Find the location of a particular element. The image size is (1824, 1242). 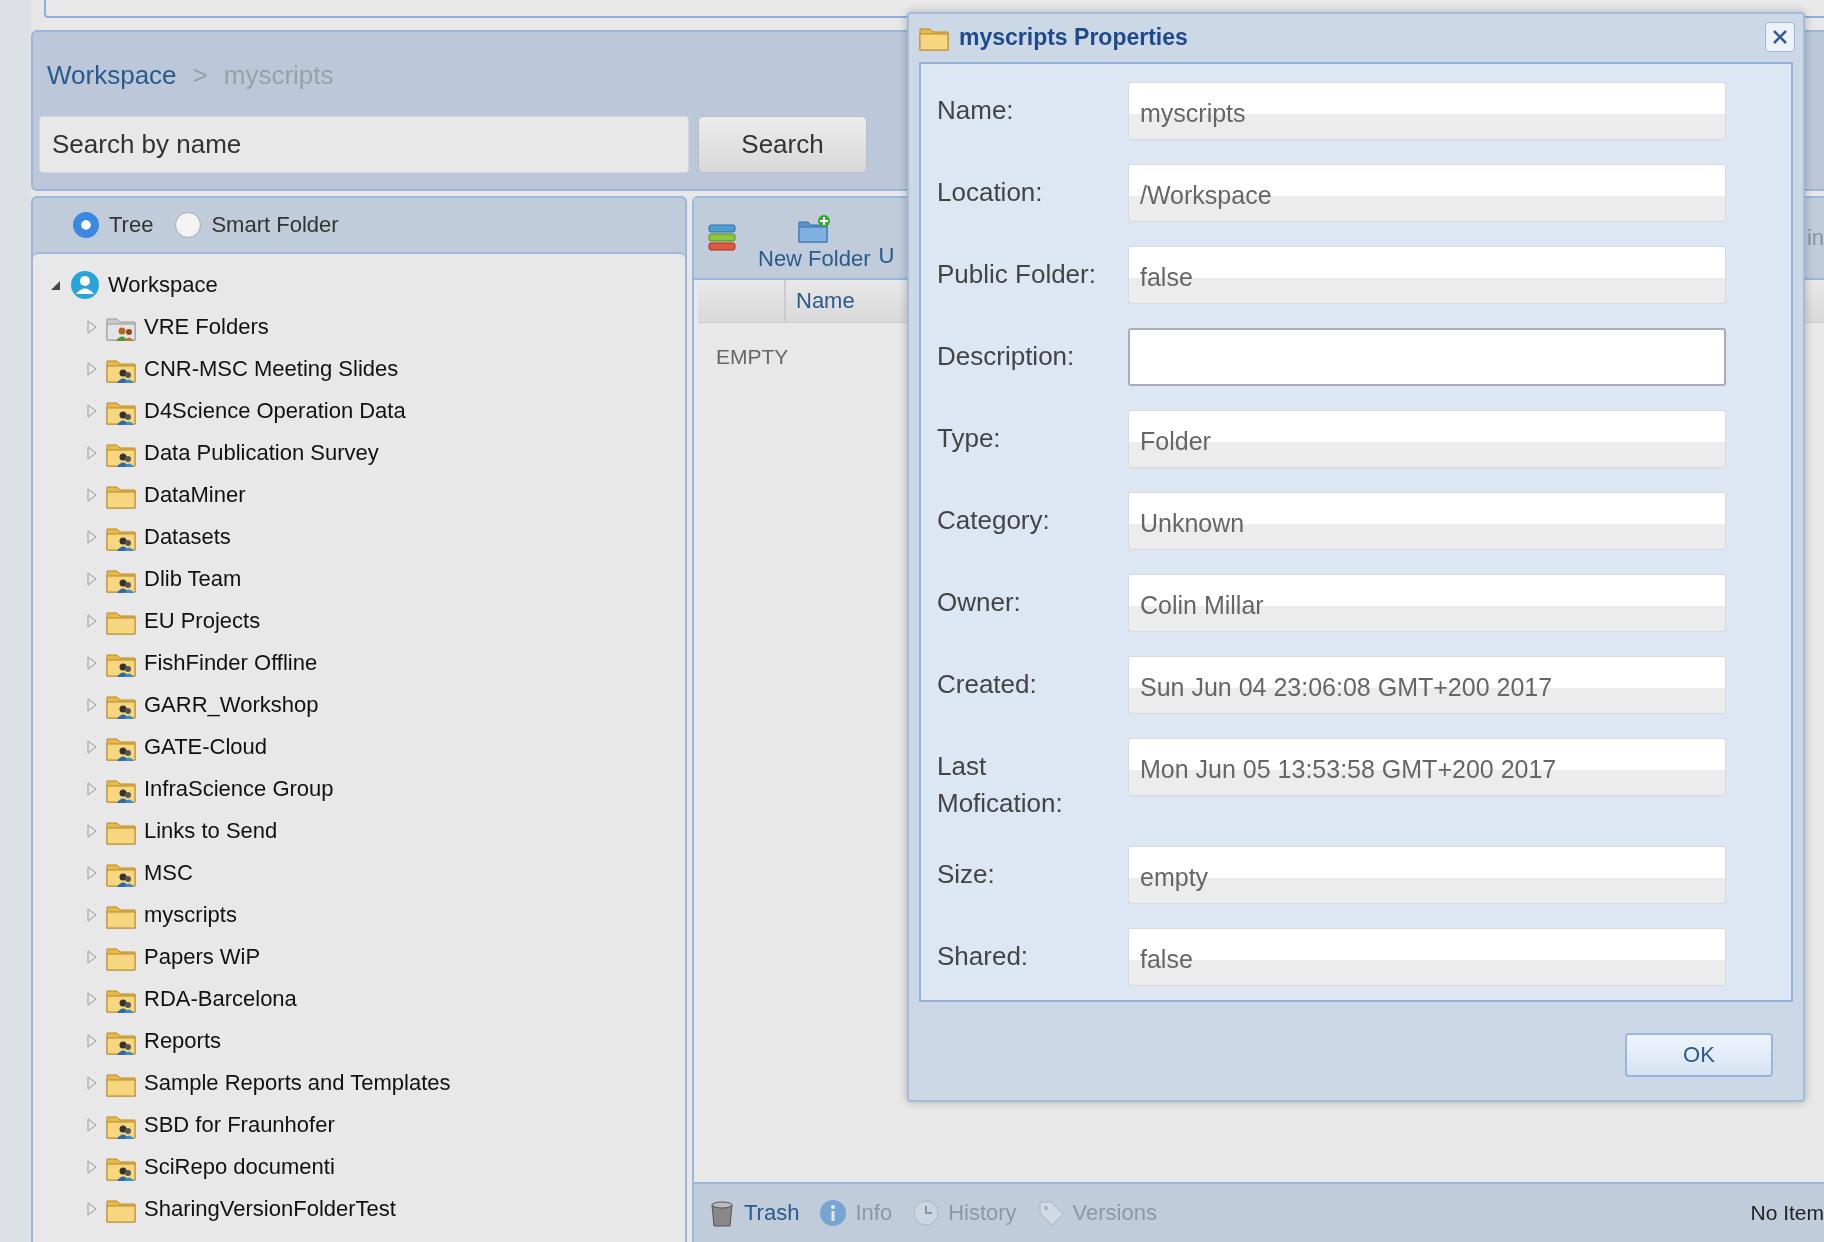

field-label: Created: is located at coordinates (987, 684).